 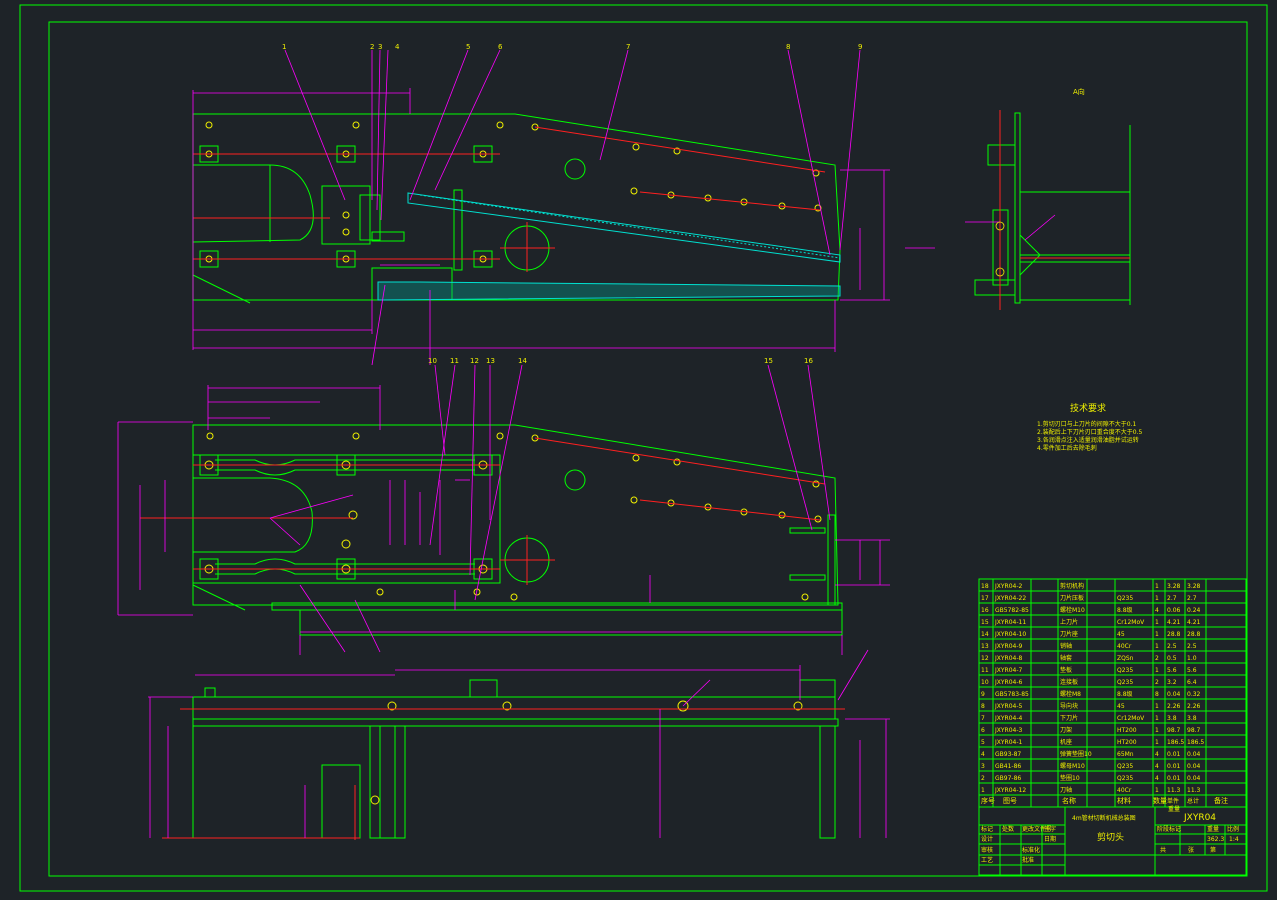 I want to click on bom-cell: 0.01, so click(x=1174, y=778).